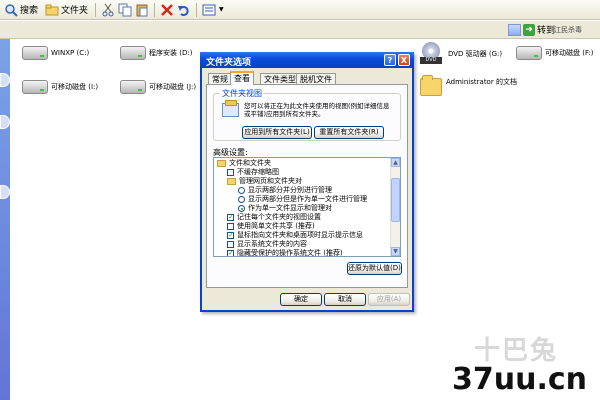  Describe the element at coordinates (539, 29) in the screenshot. I see `go-button: ➜ 转到` at that location.